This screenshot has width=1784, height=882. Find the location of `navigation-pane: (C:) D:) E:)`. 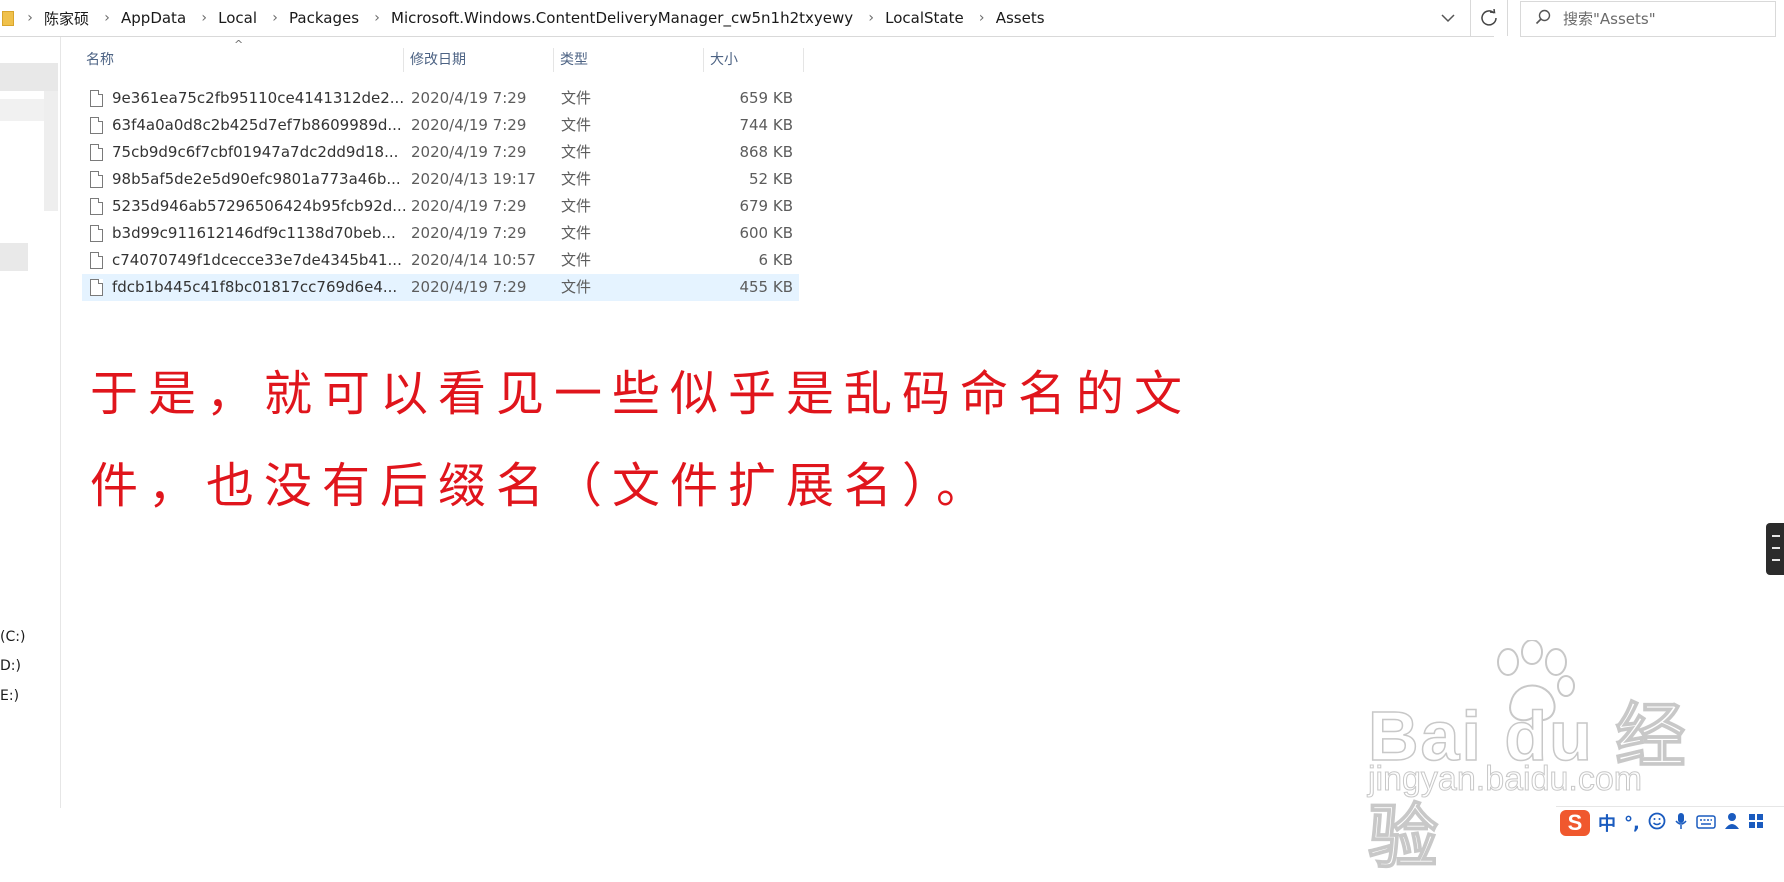

navigation-pane: (C:) D:) E:) is located at coordinates (30, 422).